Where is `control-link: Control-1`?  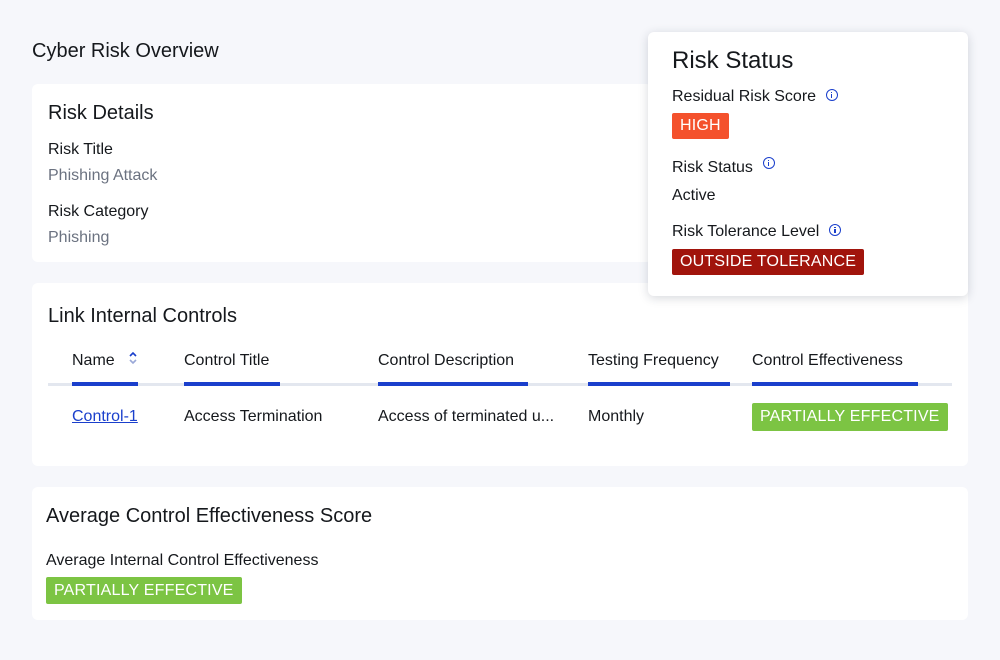
control-link: Control-1 is located at coordinates (105, 417).